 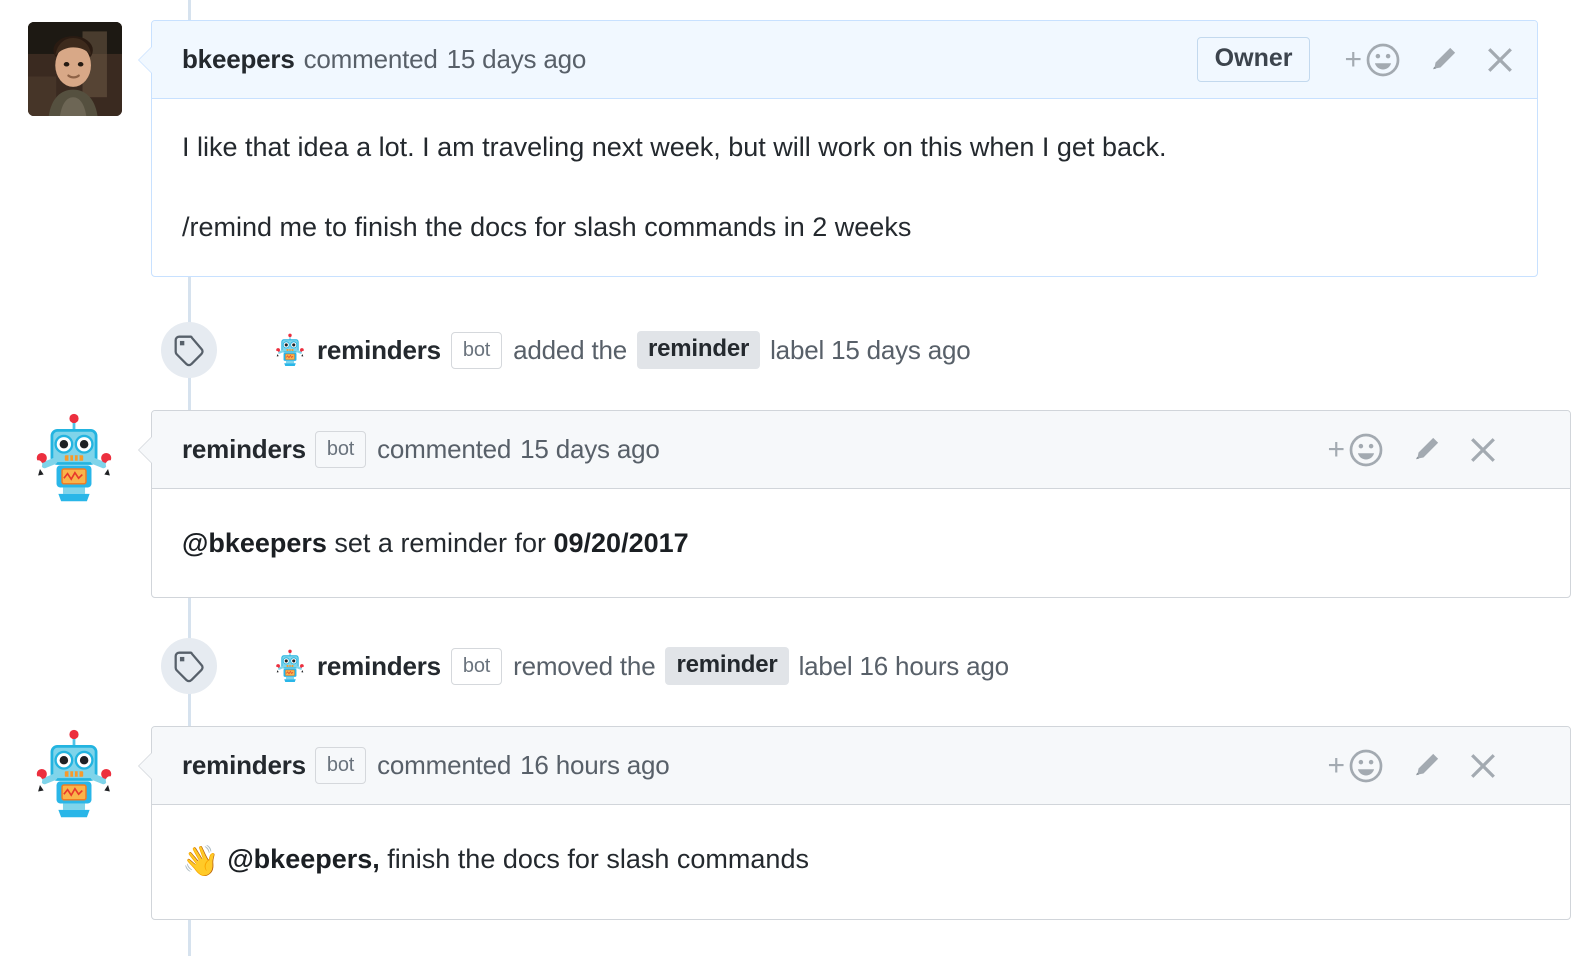 What do you see at coordinates (861, 450) in the screenshot?
I see `comment-header: reminders bot commented 15 days ago +` at bounding box center [861, 450].